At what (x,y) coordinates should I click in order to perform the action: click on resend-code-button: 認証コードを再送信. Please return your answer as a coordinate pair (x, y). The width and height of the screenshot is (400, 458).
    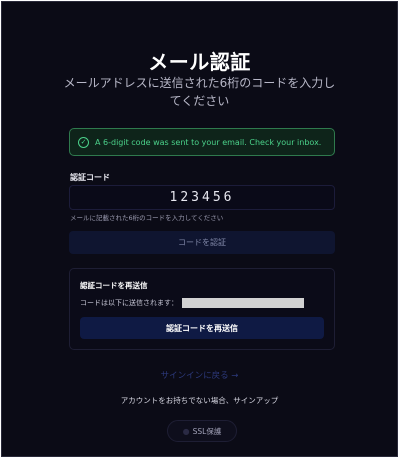
    Looking at the image, I should click on (202, 328).